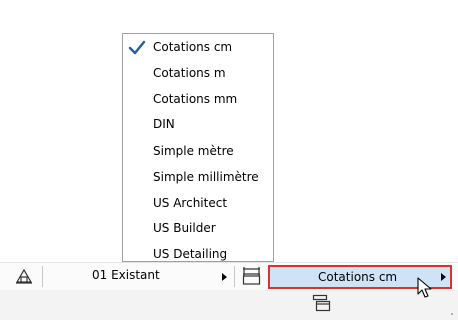  I want to click on menu-item-din: DIN, so click(198, 124).